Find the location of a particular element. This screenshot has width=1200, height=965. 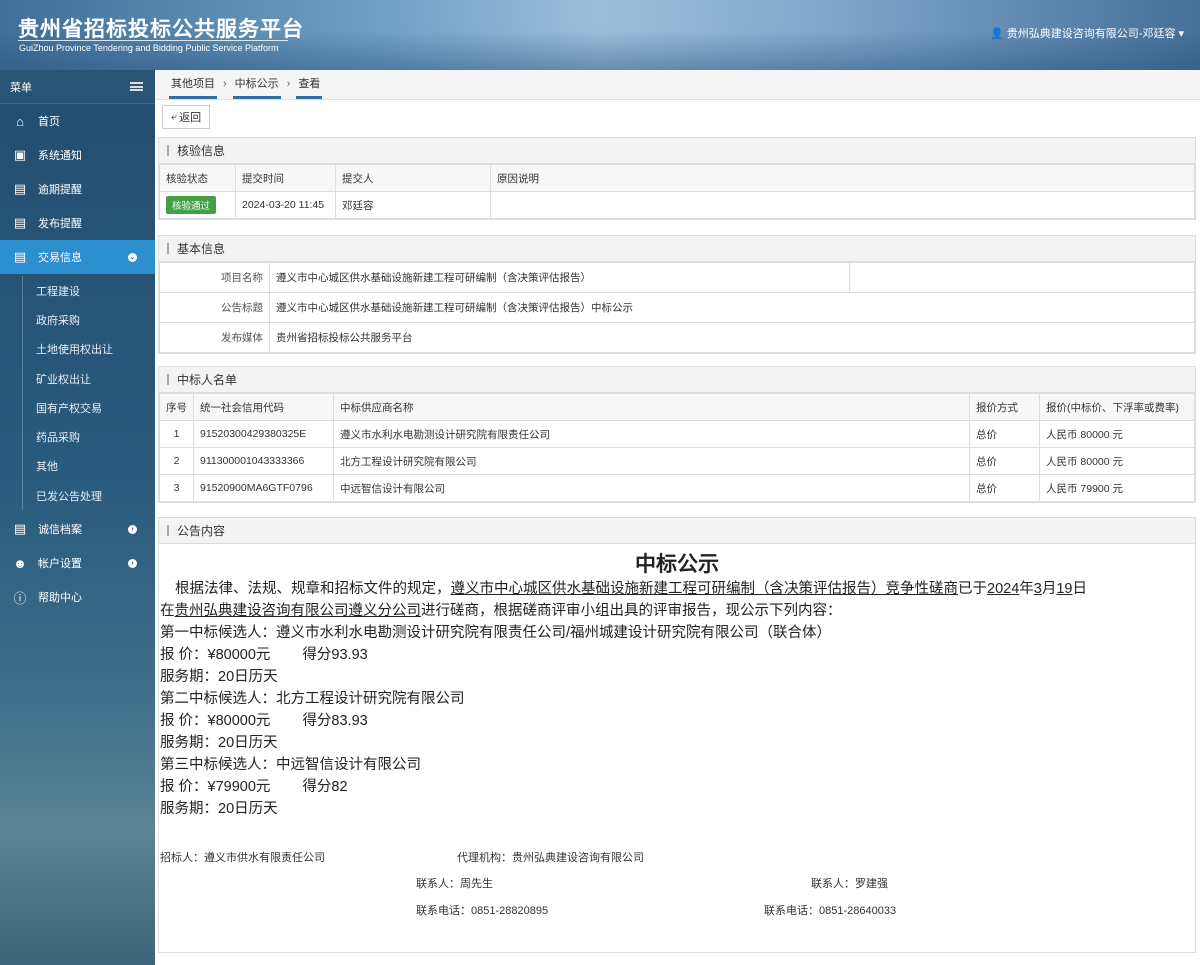

nav-help-center: ⓘ 帮助中心 is located at coordinates (77, 597).